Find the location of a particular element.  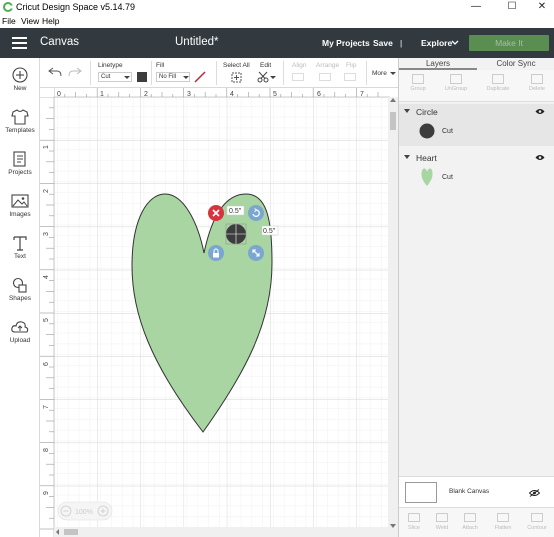

resize-handle is located at coordinates (256, 253).